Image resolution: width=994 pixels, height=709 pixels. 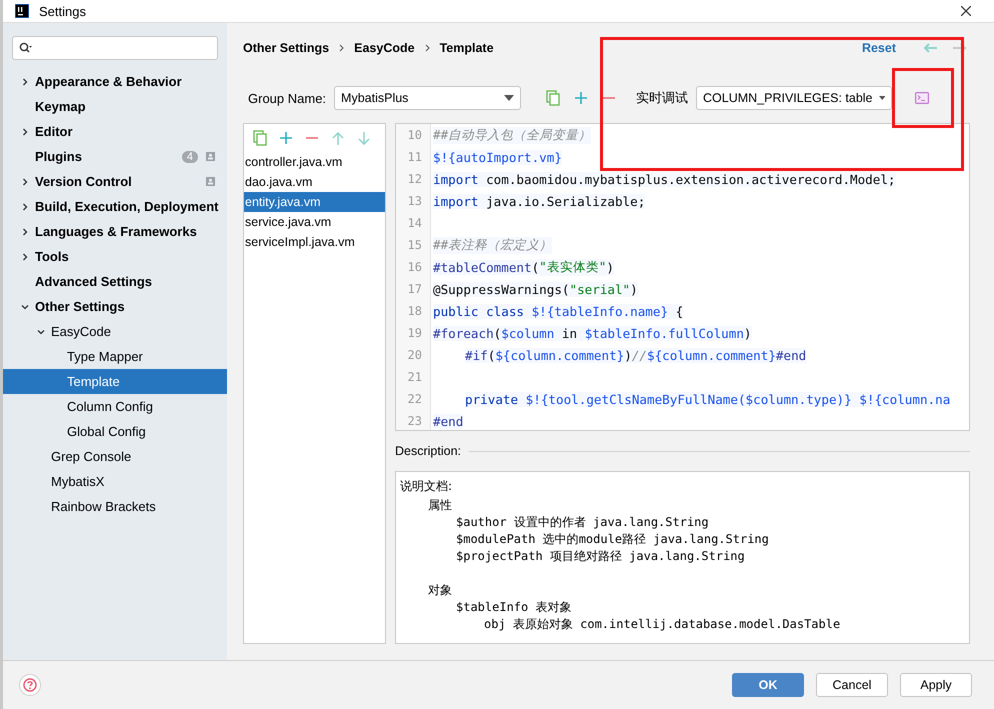 I want to click on code-token: in, so click(x=569, y=333).